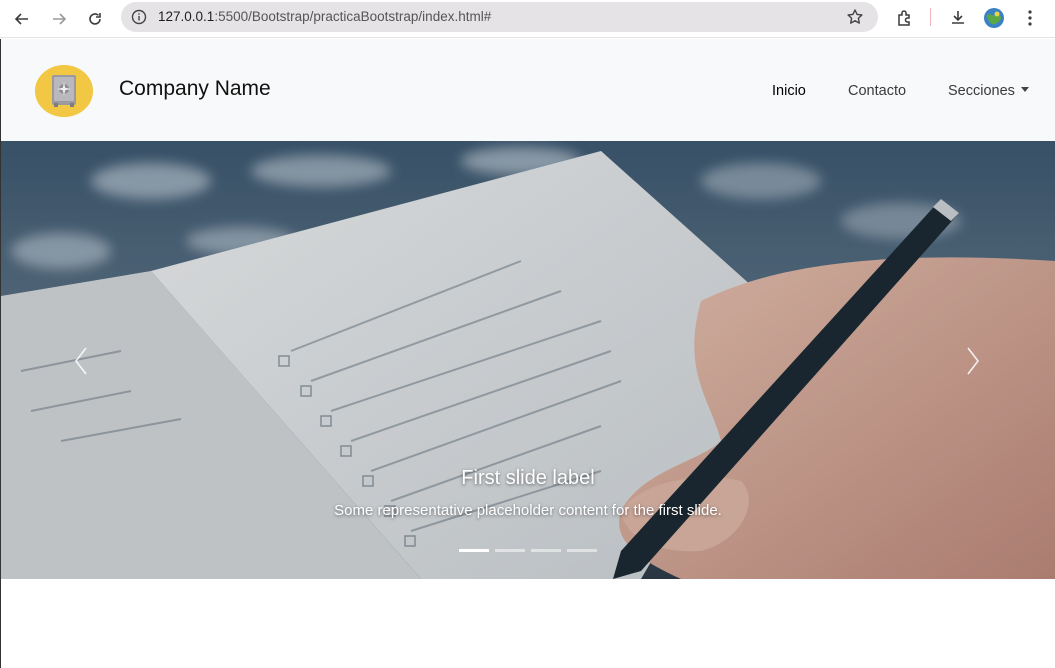 This screenshot has width=1055, height=668. What do you see at coordinates (905, 18) in the screenshot?
I see `extensions-icon` at bounding box center [905, 18].